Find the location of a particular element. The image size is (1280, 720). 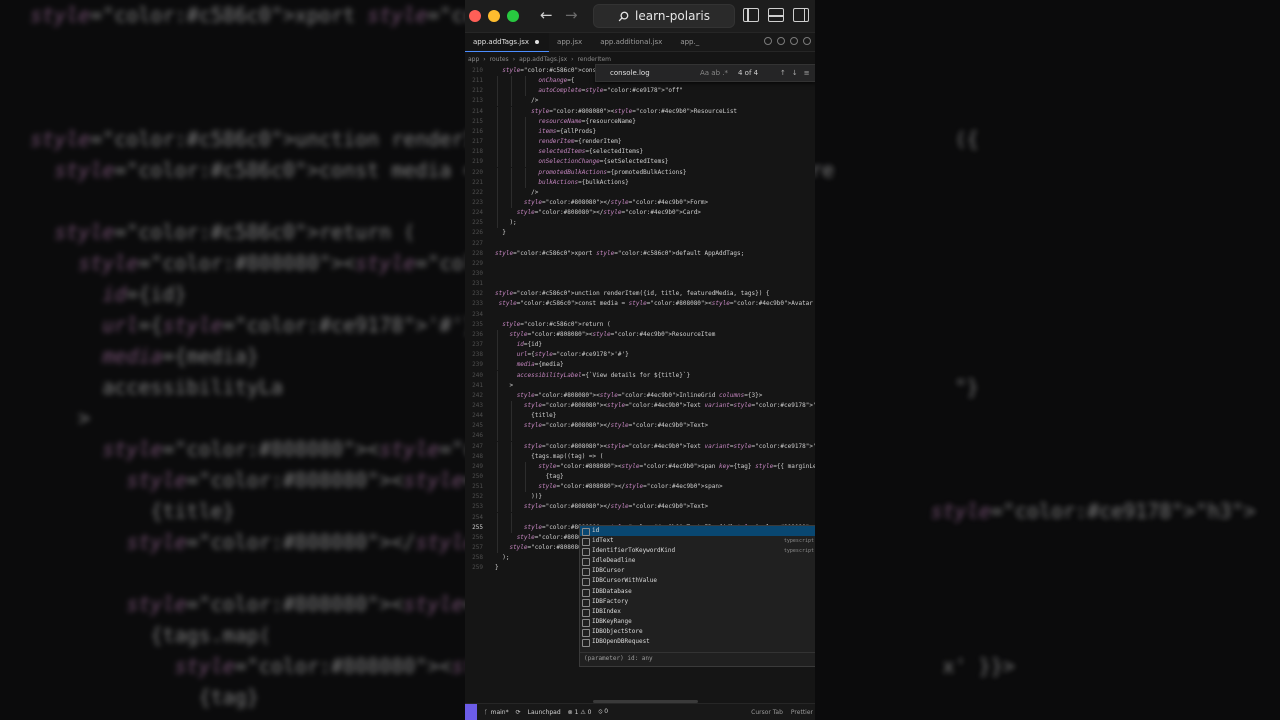

suggest-item: IDBOpenDBRequest is located at coordinates (697, 642).